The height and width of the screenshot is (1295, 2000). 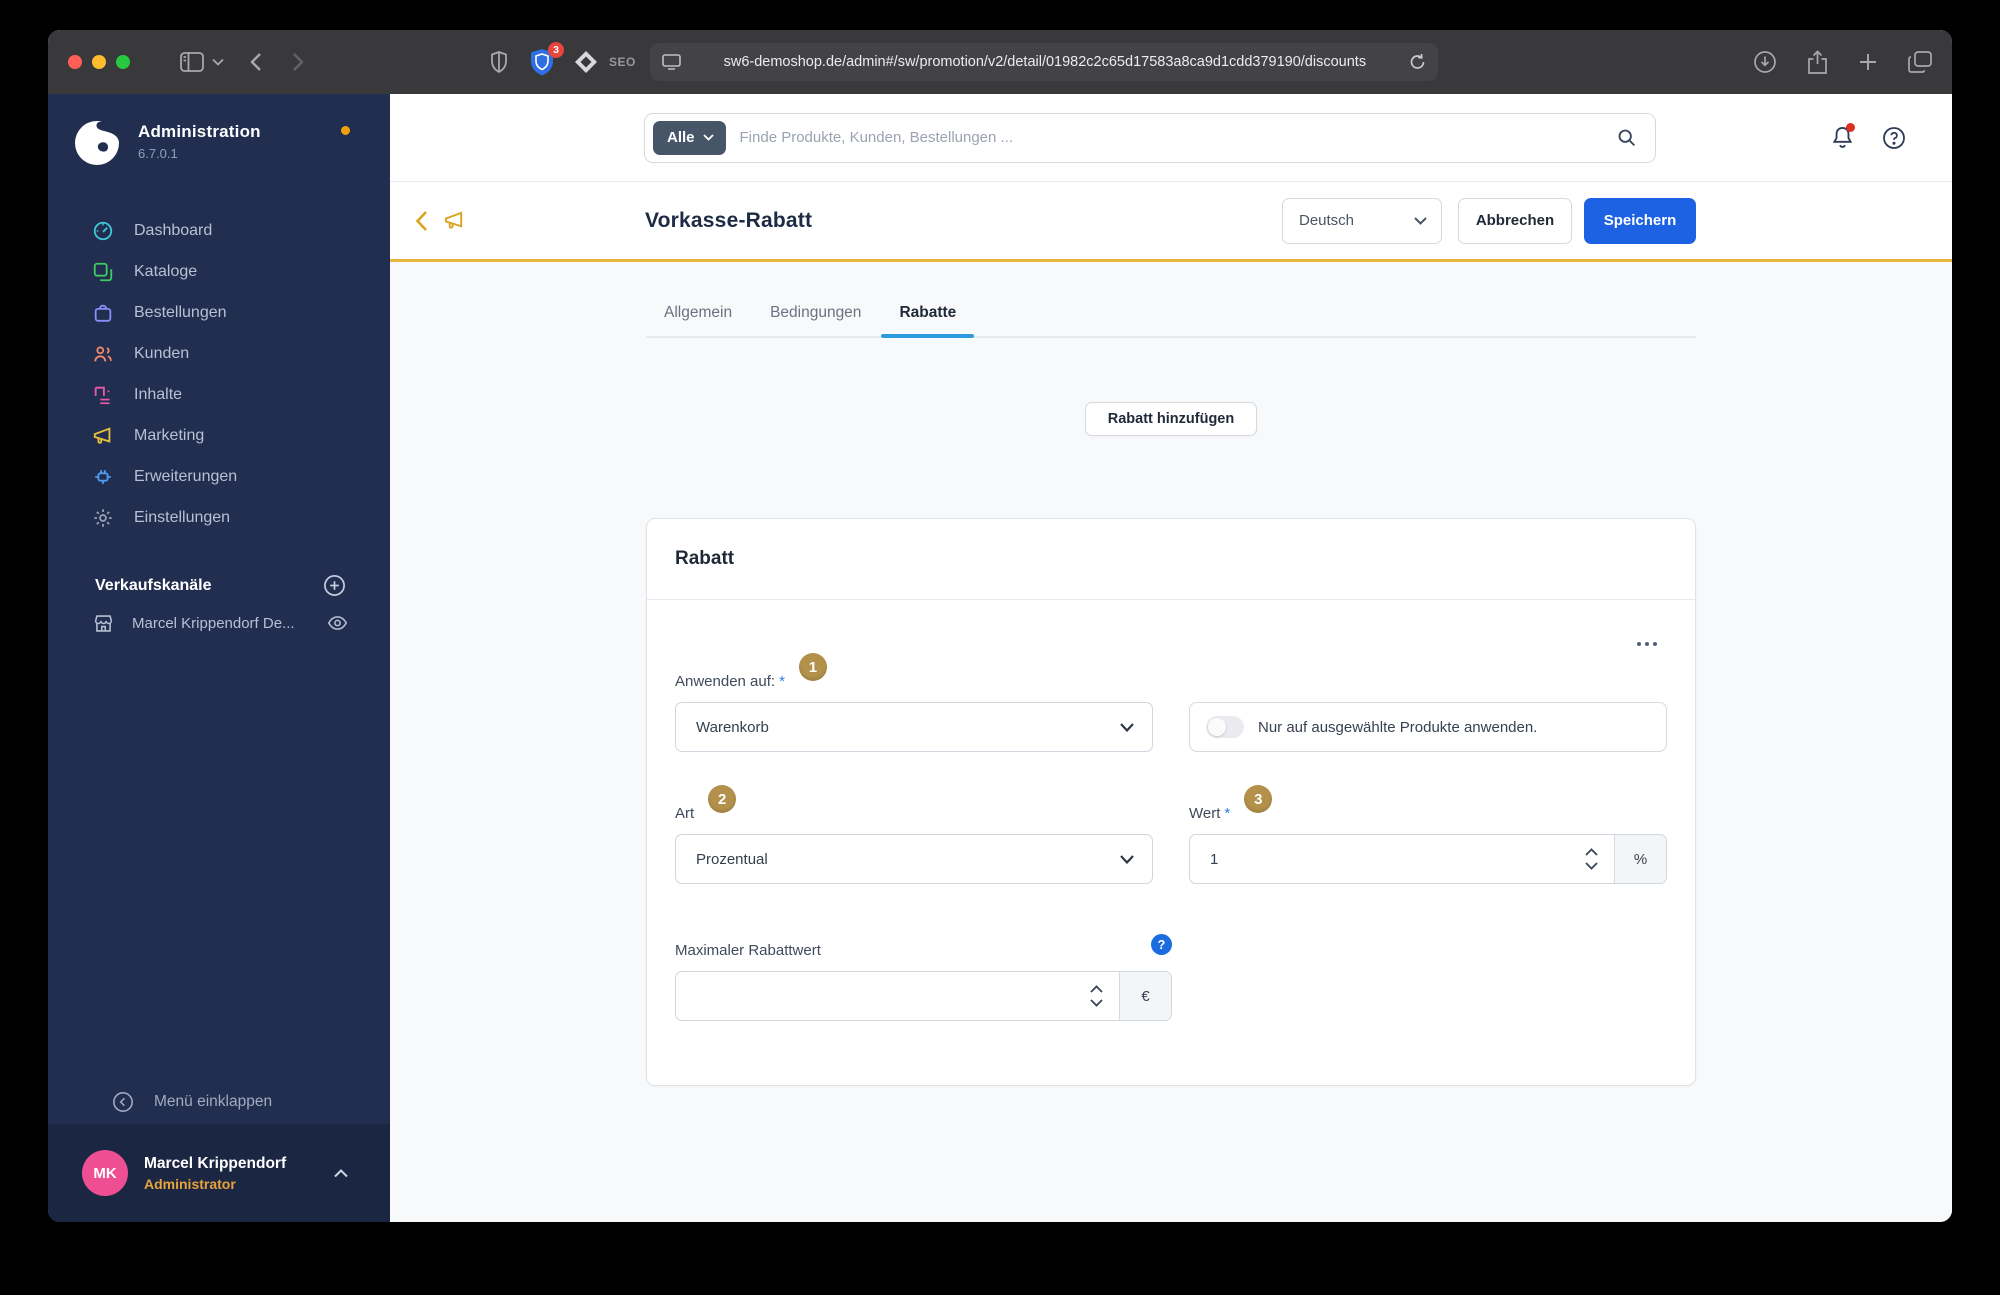 What do you see at coordinates (103, 518) in the screenshot?
I see `settings-gear-icon` at bounding box center [103, 518].